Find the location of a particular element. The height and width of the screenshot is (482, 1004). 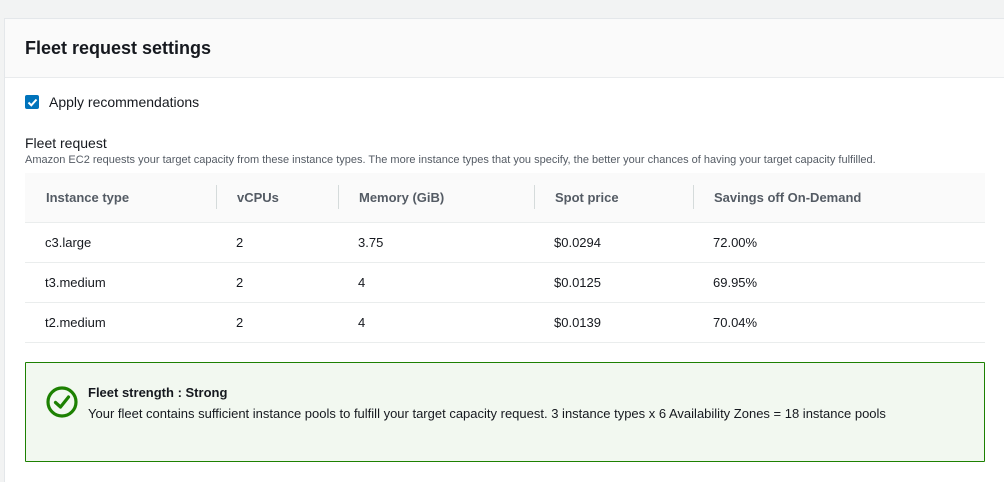

table-row: c3.large 2 3.75 $0.0294 72.00% is located at coordinates (505, 242).